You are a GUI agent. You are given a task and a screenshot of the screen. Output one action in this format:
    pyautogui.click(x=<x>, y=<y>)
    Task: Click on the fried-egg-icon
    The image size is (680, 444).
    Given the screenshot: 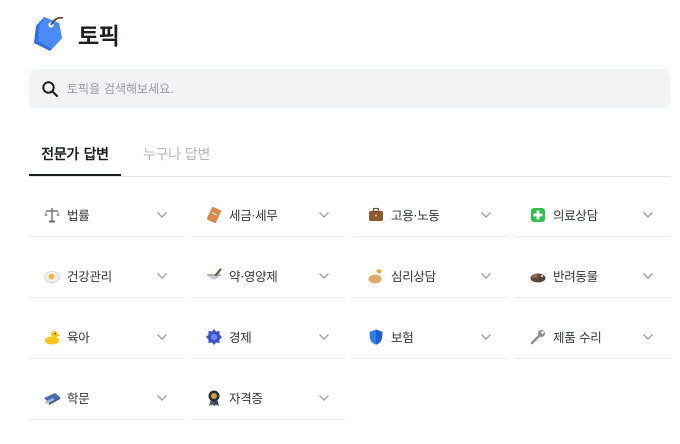 What is the action you would take?
    pyautogui.click(x=52, y=276)
    